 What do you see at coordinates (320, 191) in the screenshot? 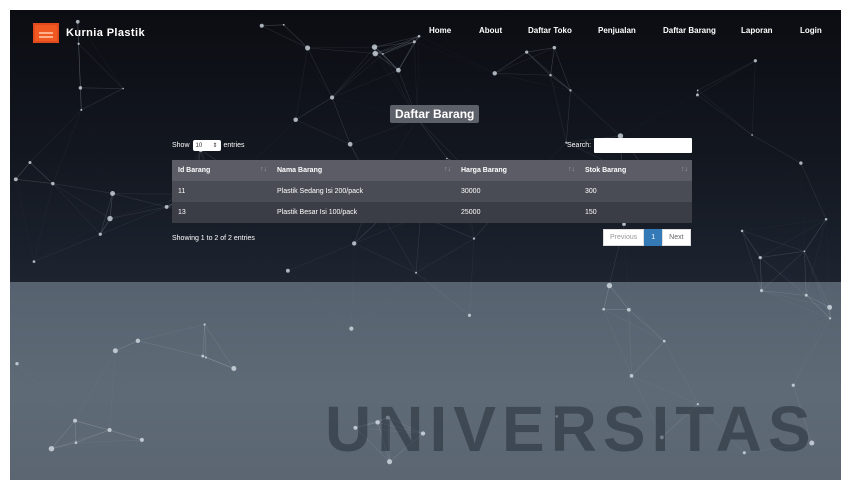
I see `cell-nama: Plastik Sedang Isi 200/pack` at bounding box center [320, 191].